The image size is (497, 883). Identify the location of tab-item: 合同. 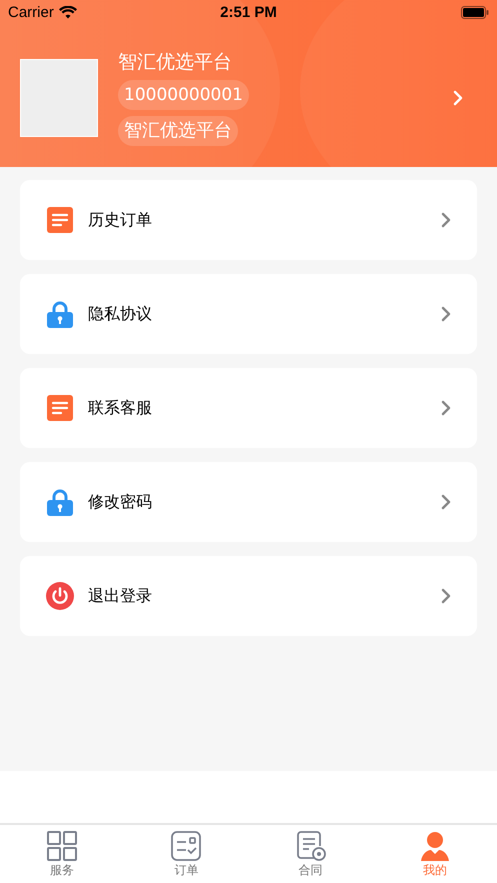
(310, 854).